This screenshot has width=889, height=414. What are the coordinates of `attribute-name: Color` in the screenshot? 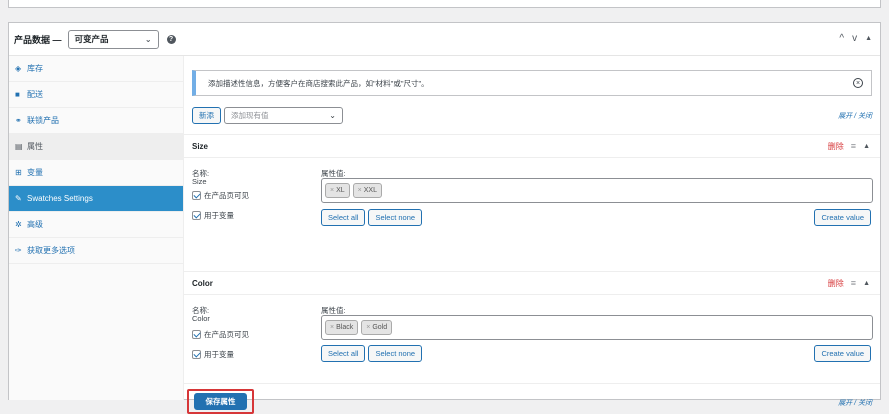 It's located at (202, 283).